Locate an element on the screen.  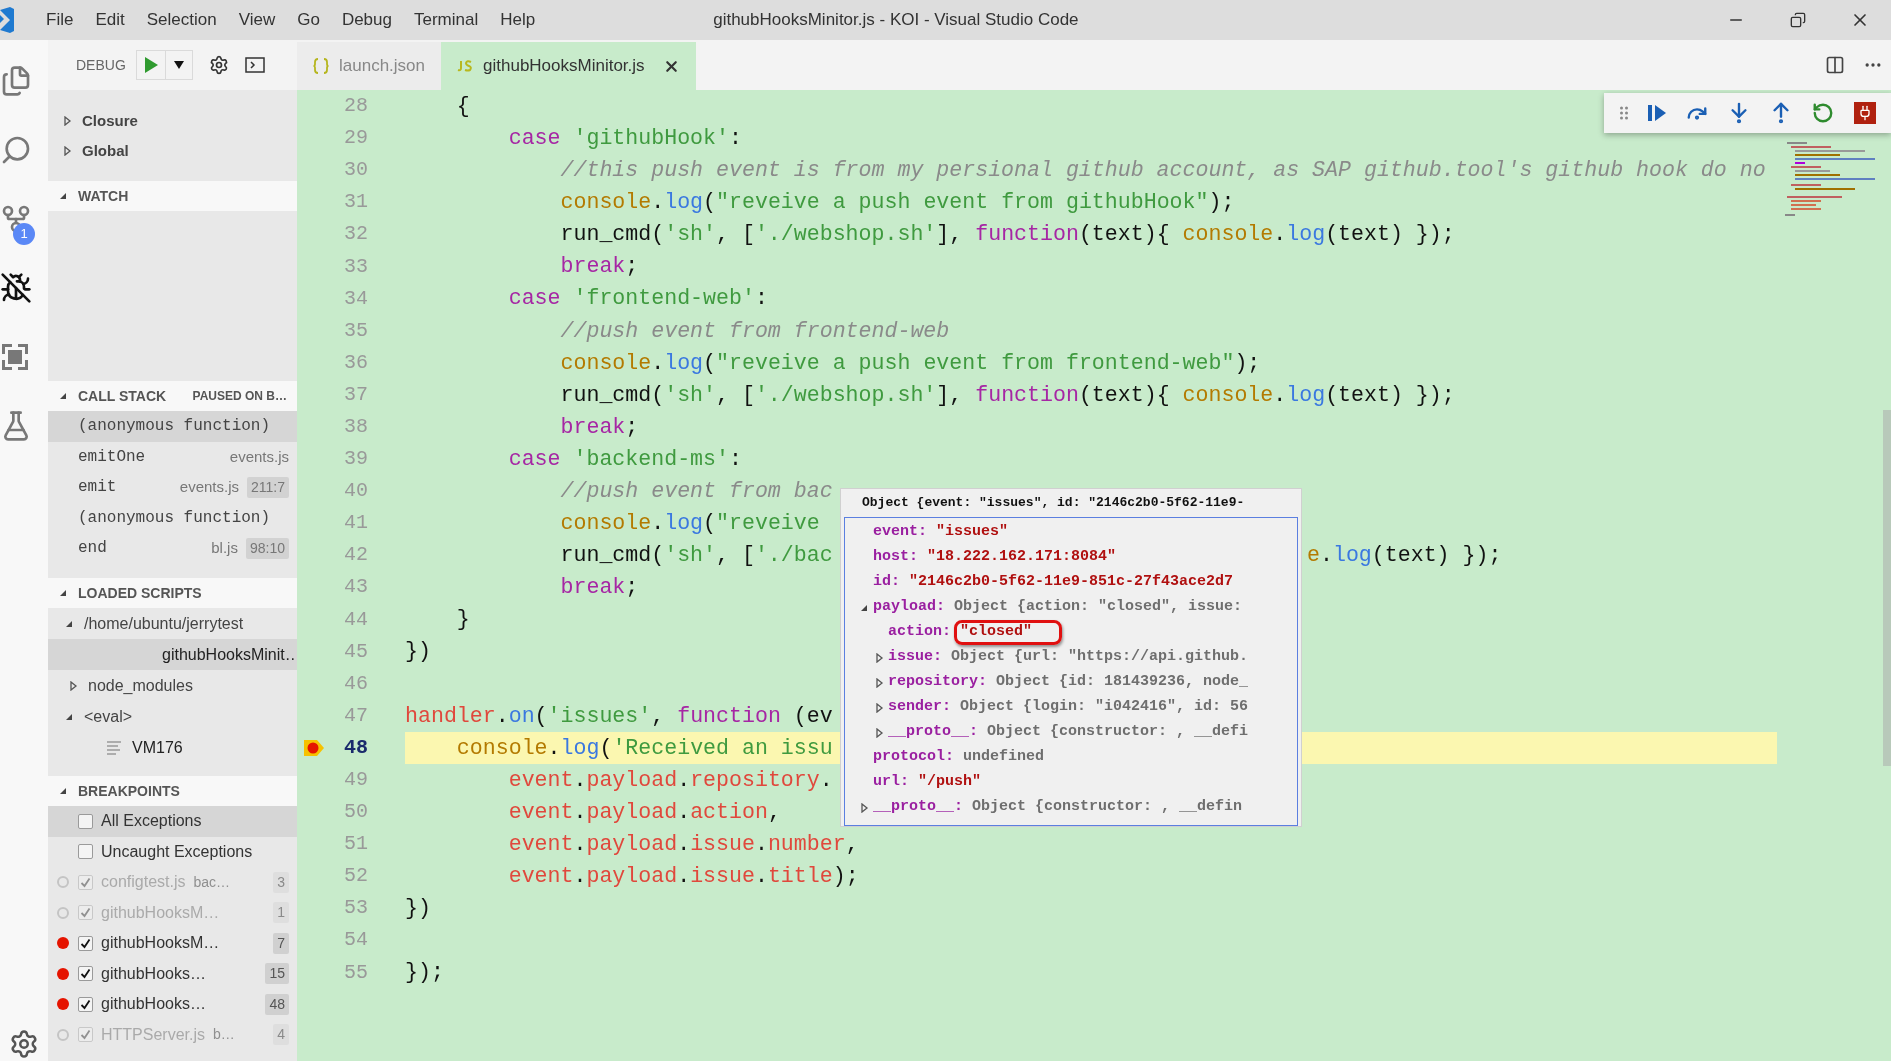
script-file: VM176 is located at coordinates (157, 747).